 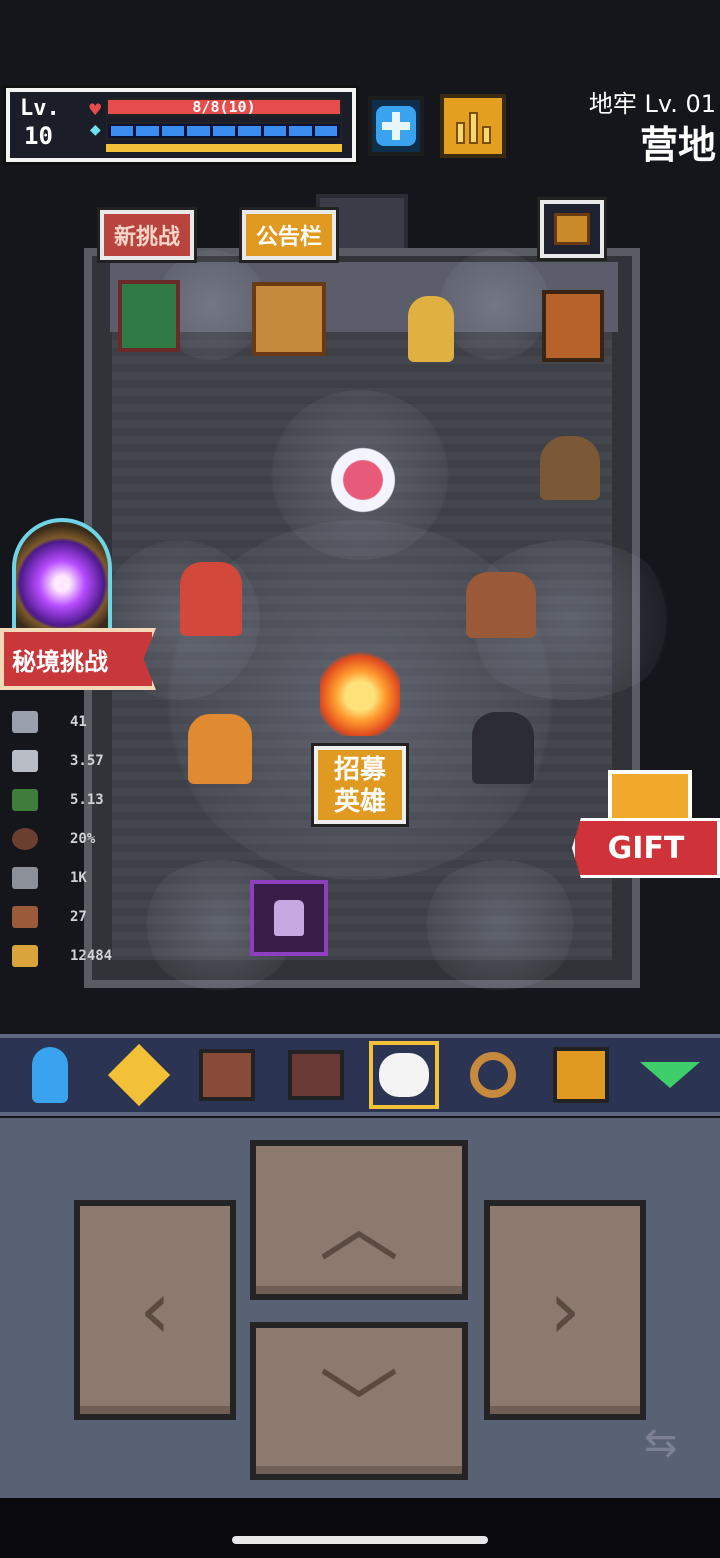 I want to click on hero-icon, so click(x=50, y=1075).